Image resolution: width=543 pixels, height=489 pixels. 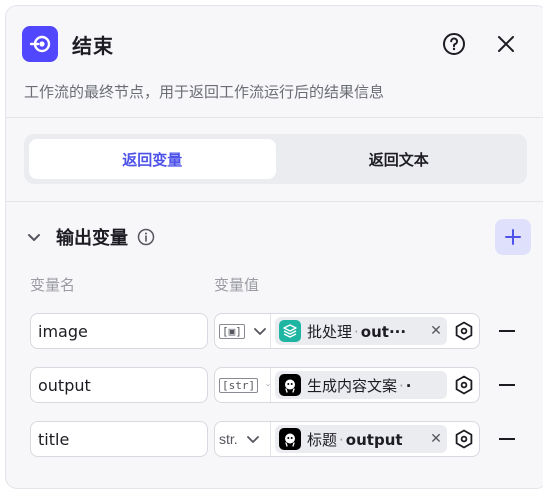 I want to click on info-icon, so click(x=146, y=237).